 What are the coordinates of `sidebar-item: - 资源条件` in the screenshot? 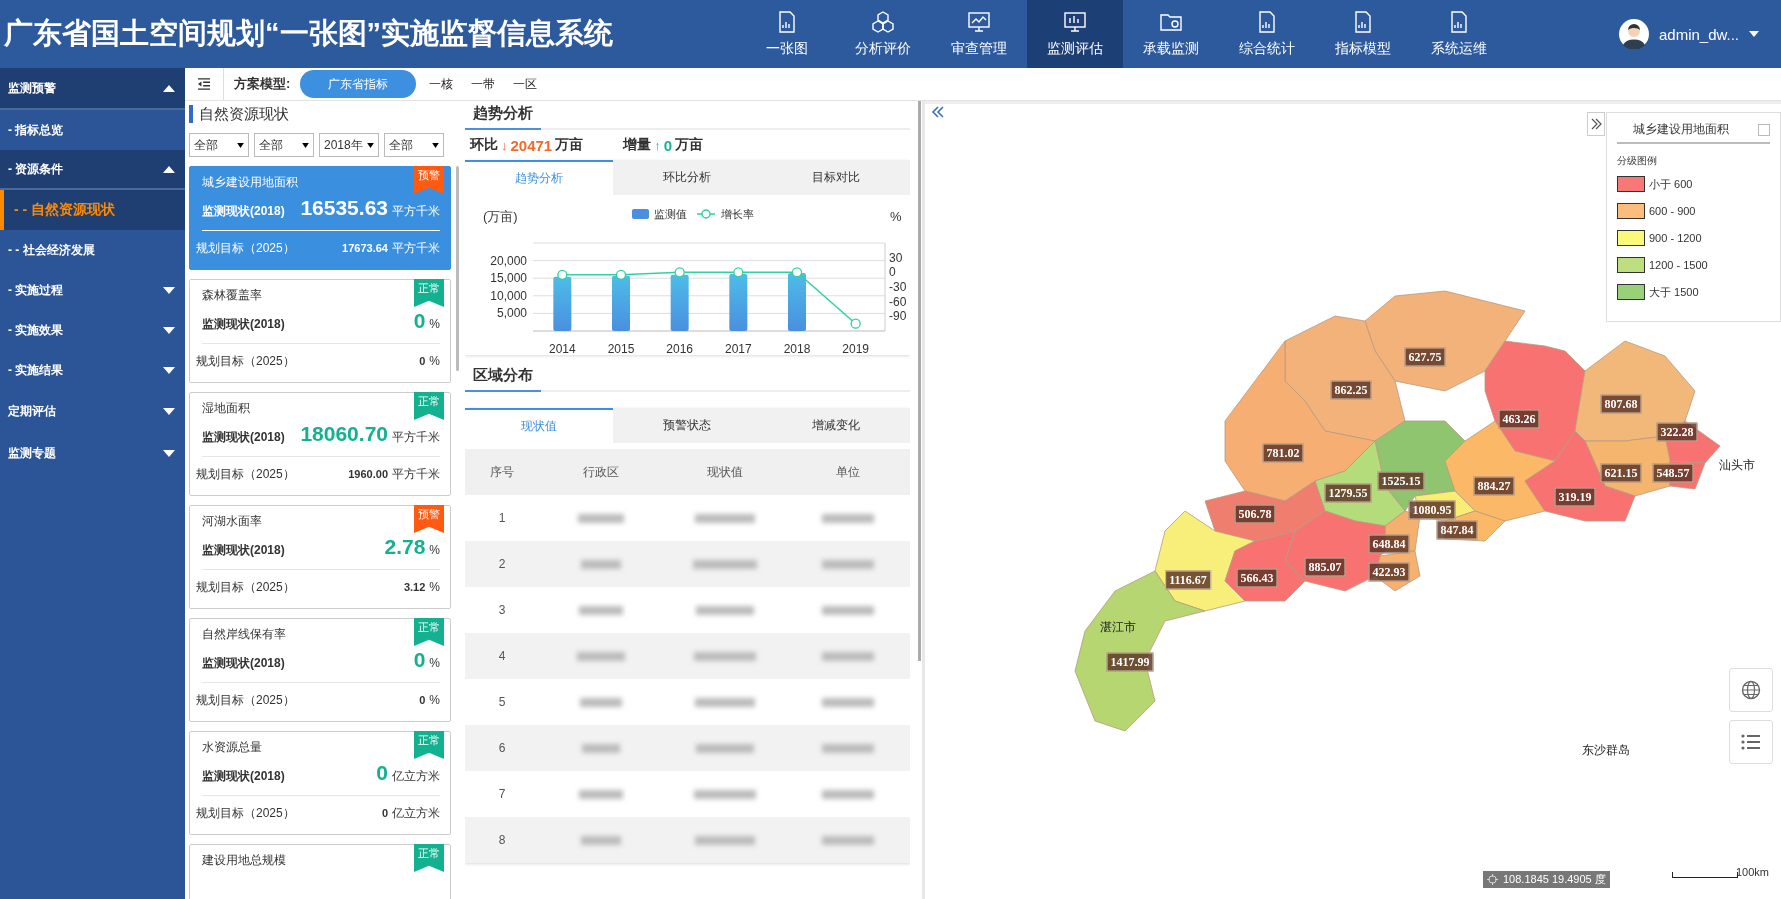 It's located at (92, 170).